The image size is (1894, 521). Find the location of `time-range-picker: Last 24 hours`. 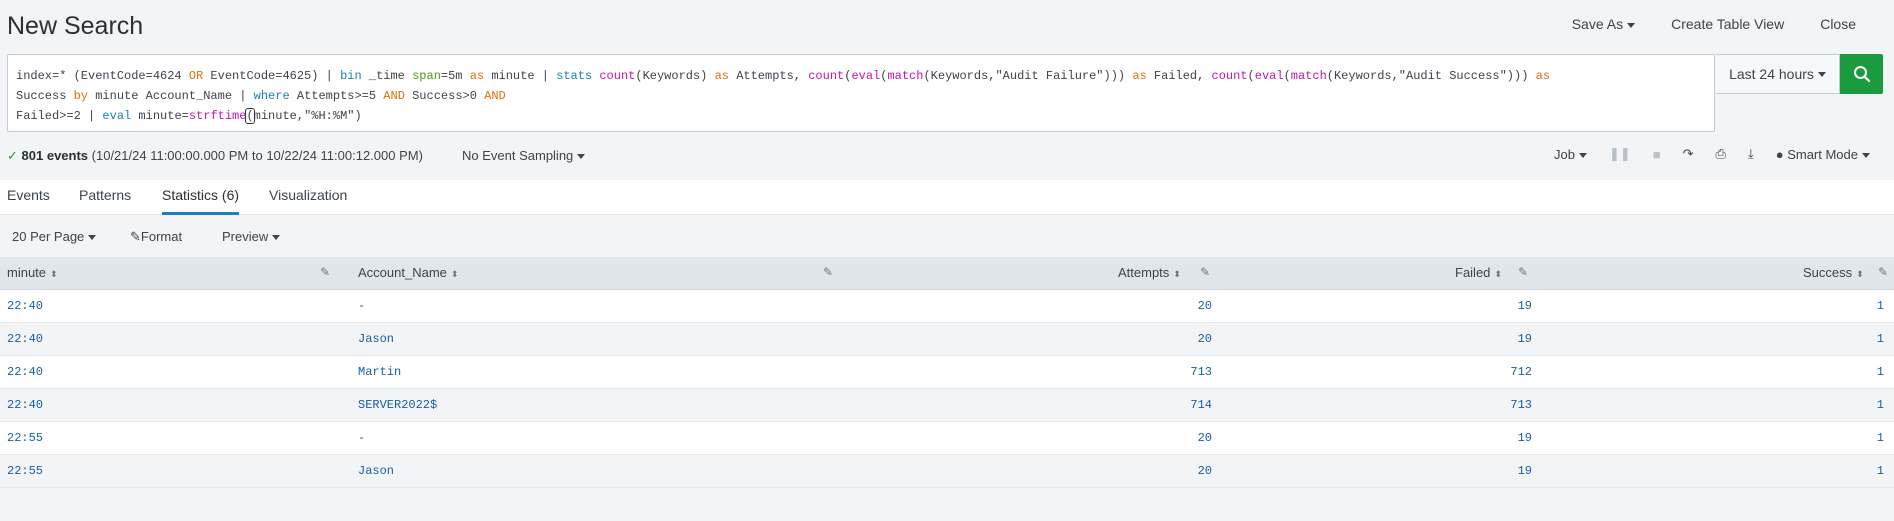

time-range-picker: Last 24 hours is located at coordinates (1778, 74).